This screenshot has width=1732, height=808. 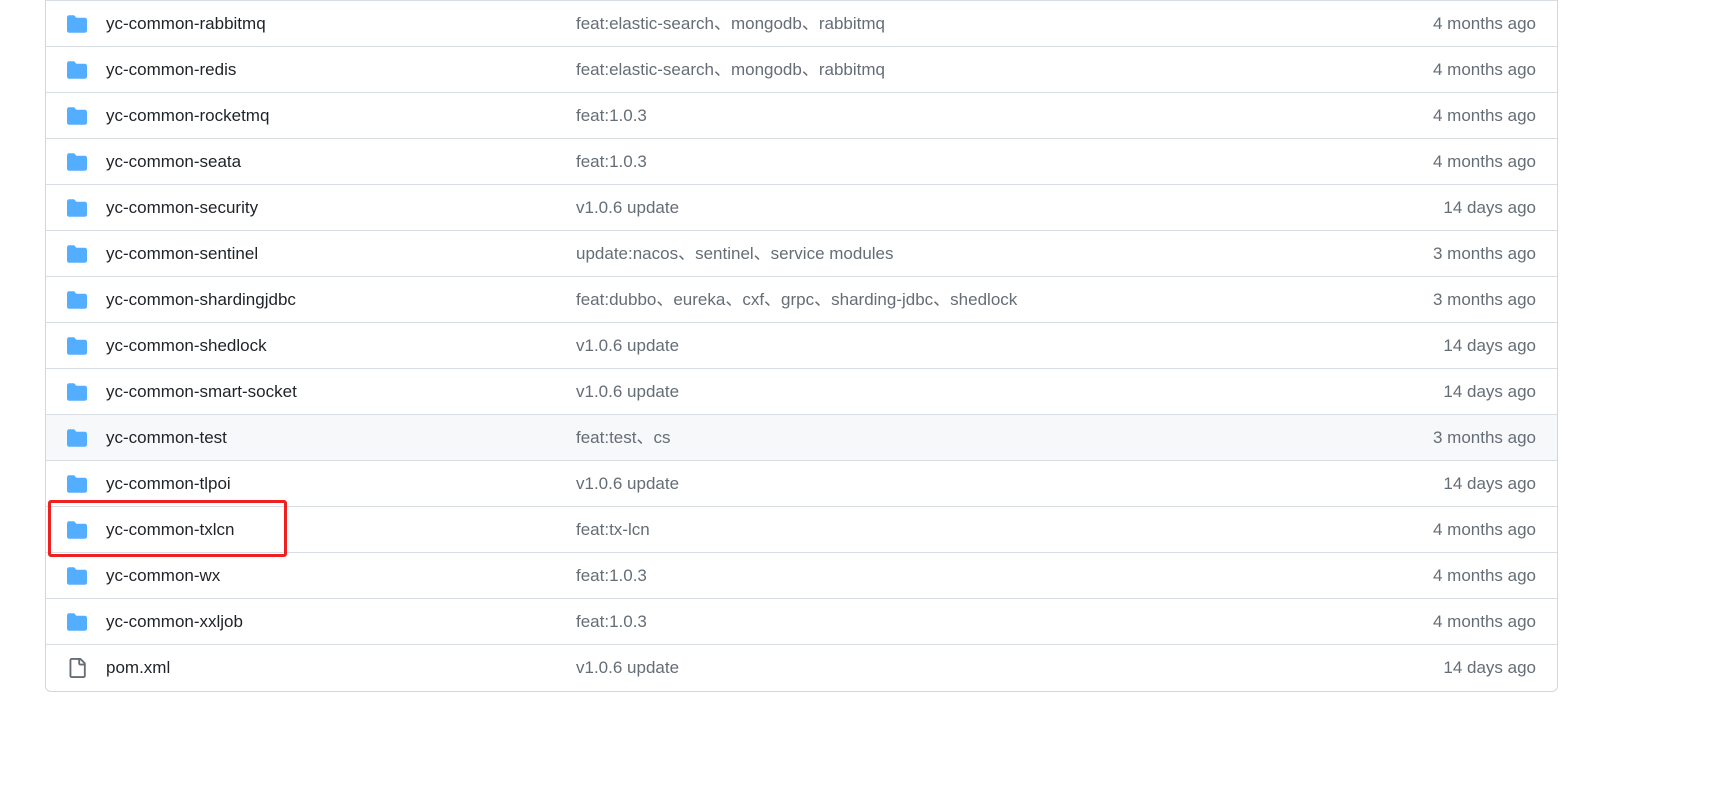 What do you see at coordinates (138, 668) in the screenshot?
I see `file-name-link: pom.xml` at bounding box center [138, 668].